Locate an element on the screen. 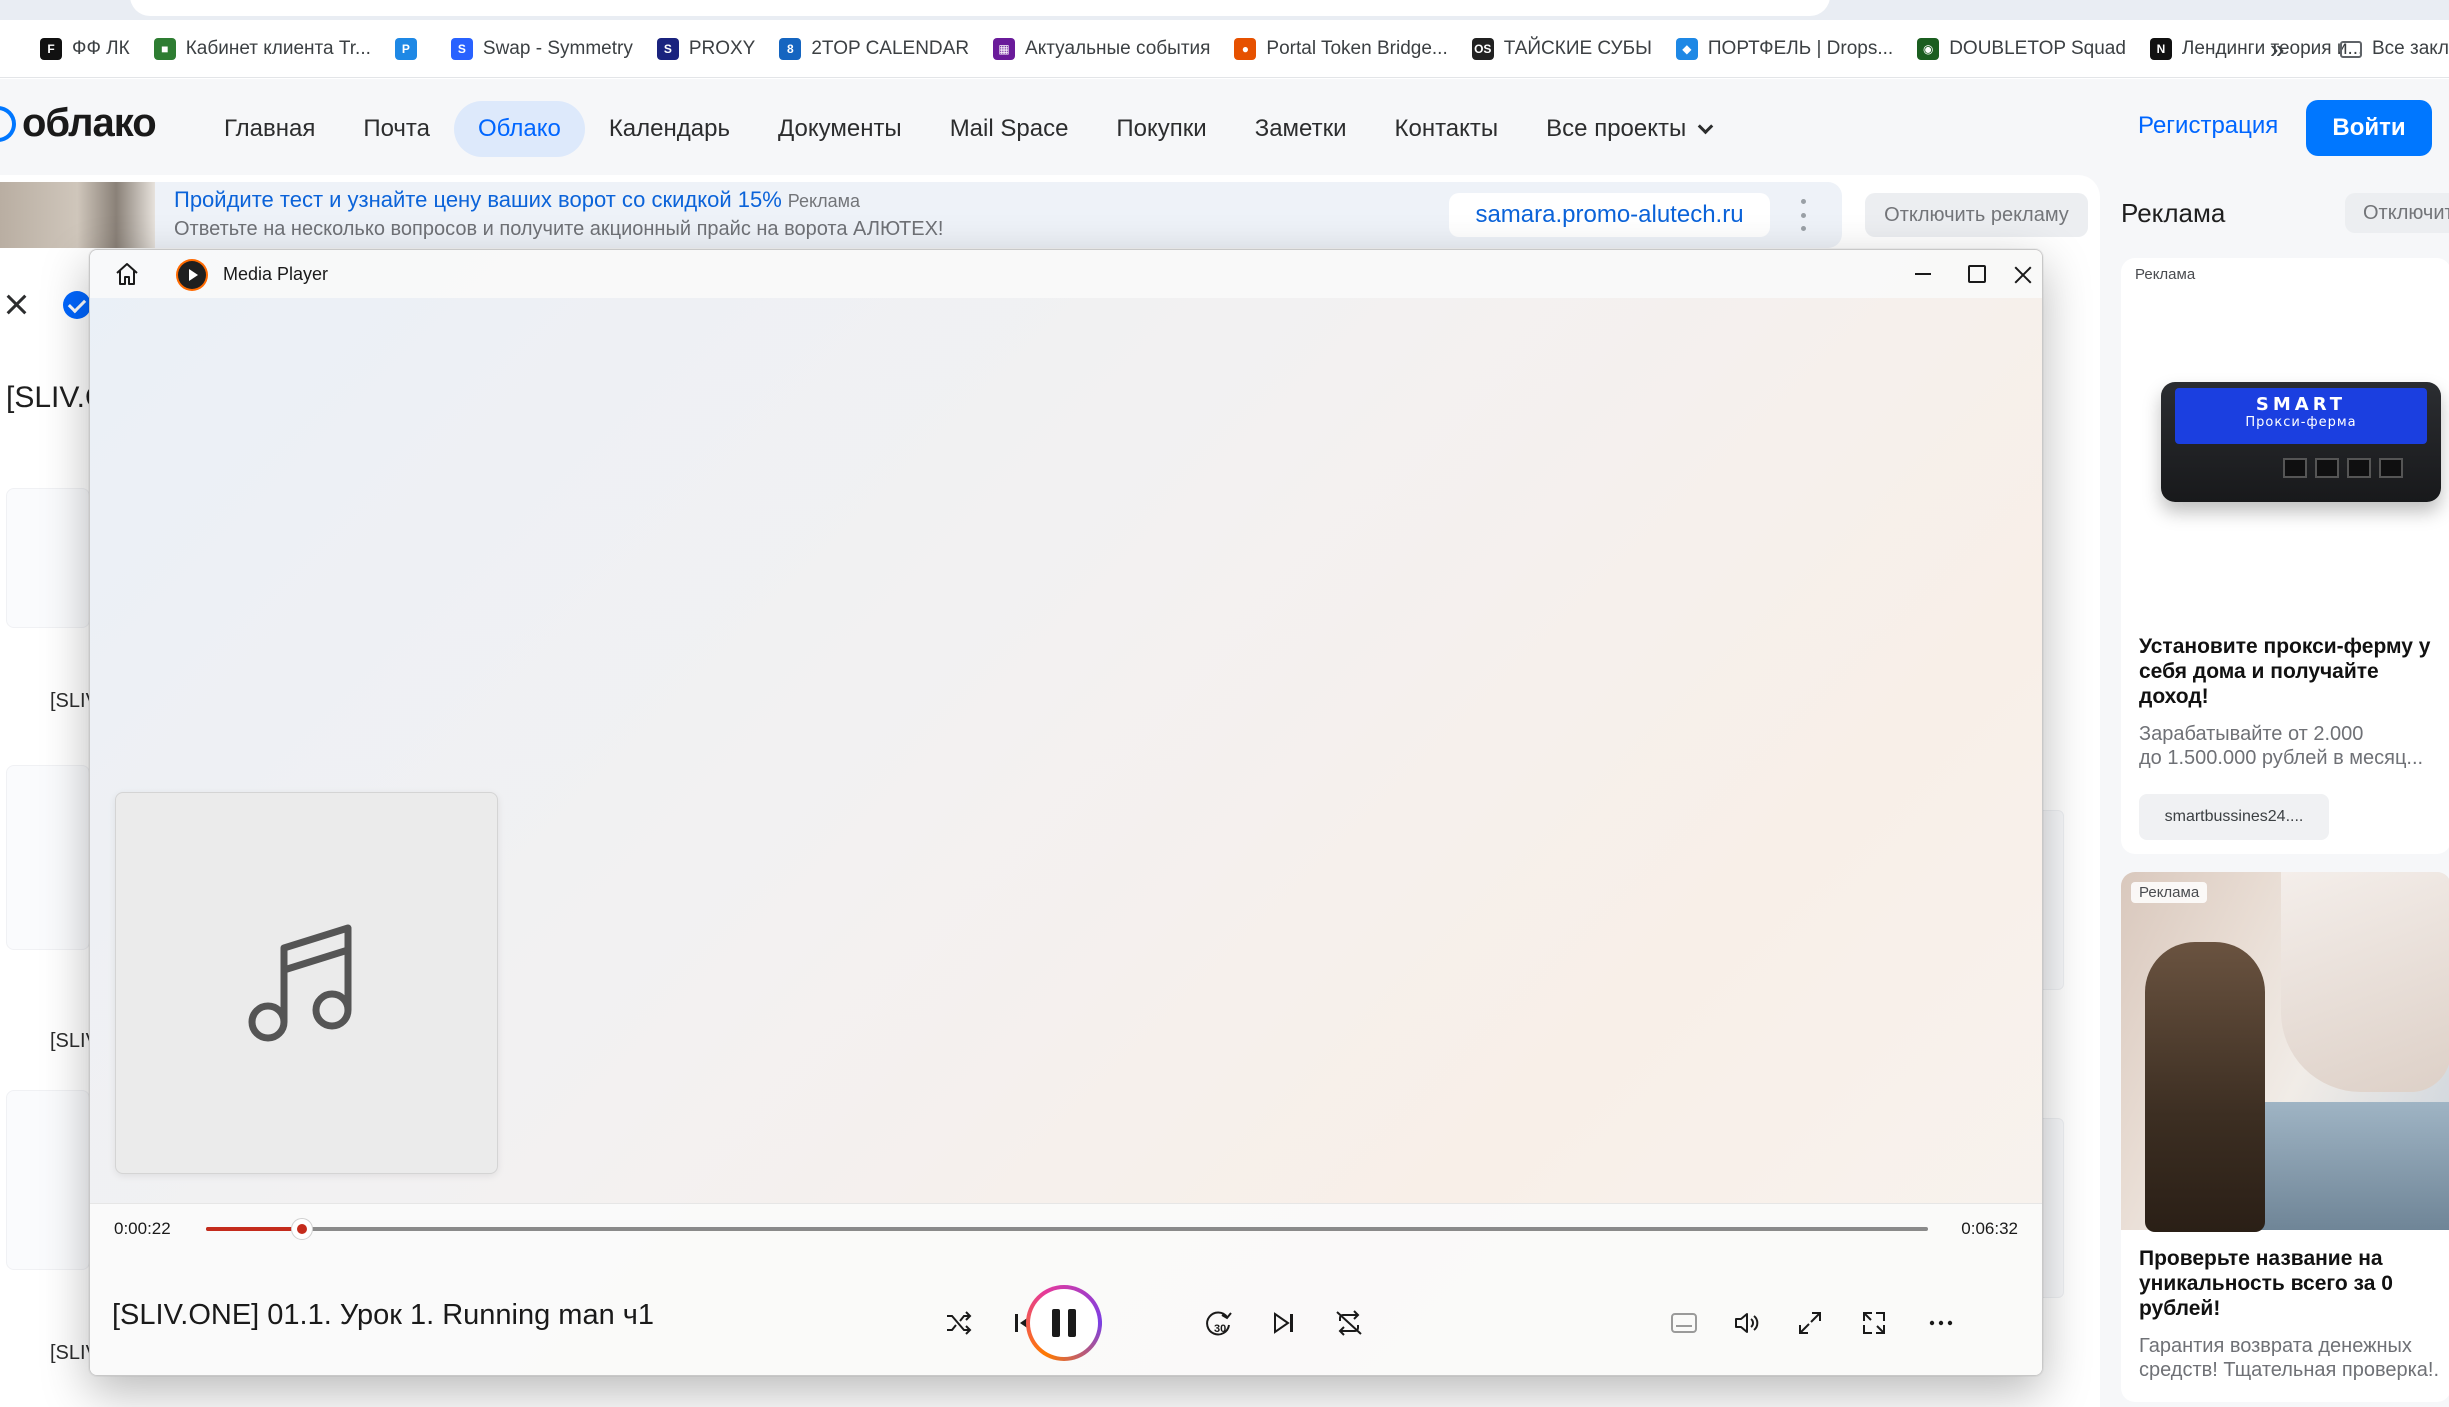 The height and width of the screenshot is (1407, 2449). skip-next-icon is located at coordinates (1283, 1323).